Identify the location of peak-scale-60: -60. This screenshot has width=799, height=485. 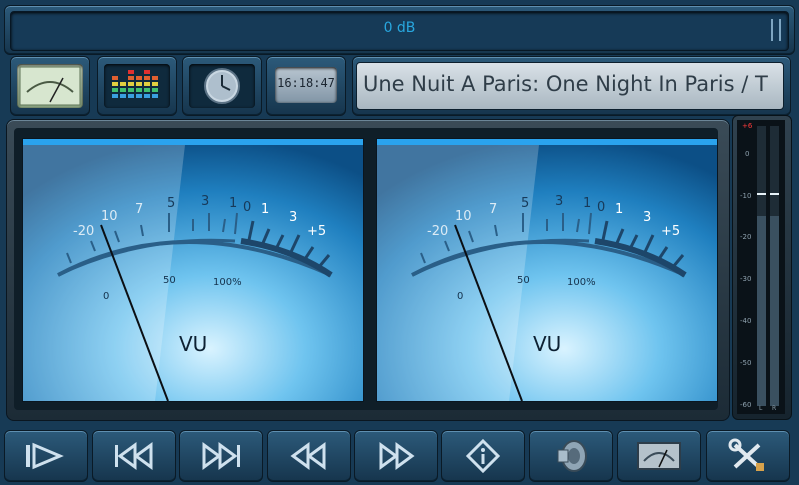
(746, 405).